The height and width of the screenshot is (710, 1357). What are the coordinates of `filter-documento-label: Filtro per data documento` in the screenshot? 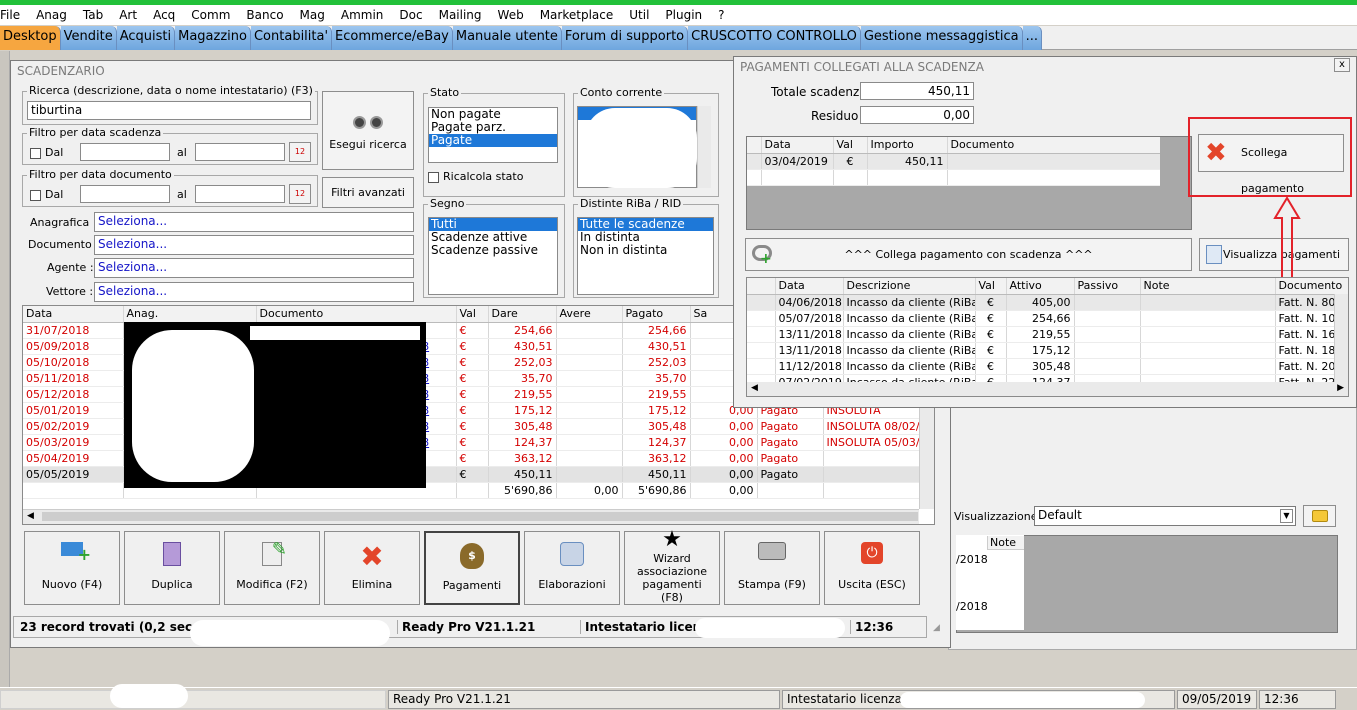 It's located at (100, 174).